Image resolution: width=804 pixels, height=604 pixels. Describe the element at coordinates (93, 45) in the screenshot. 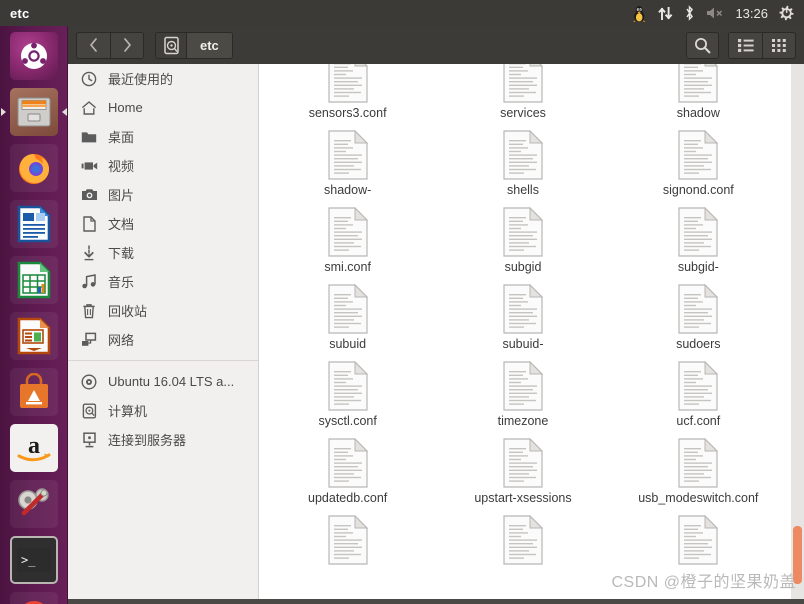

I see `back-button` at that location.